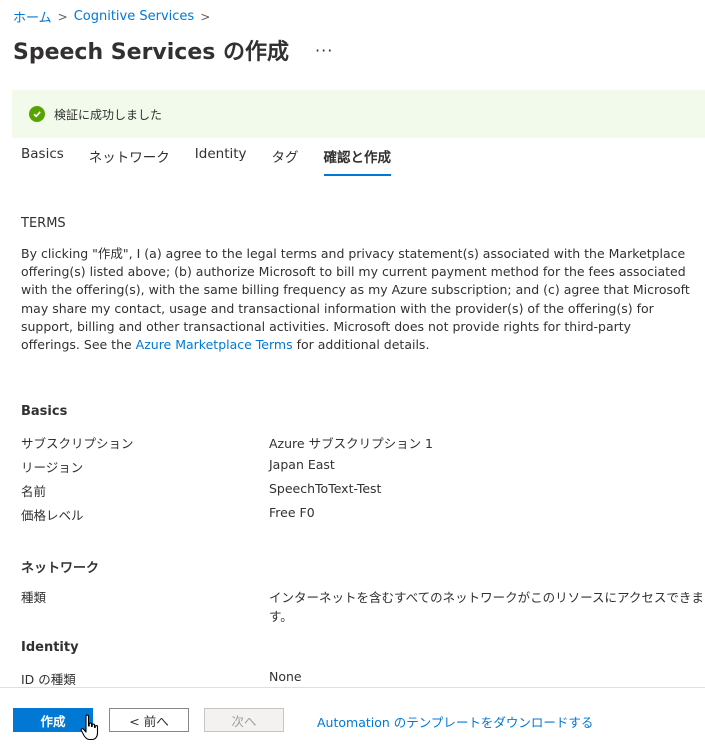  Describe the element at coordinates (149, 720) in the screenshot. I see `previous-button: < 前へ` at that location.